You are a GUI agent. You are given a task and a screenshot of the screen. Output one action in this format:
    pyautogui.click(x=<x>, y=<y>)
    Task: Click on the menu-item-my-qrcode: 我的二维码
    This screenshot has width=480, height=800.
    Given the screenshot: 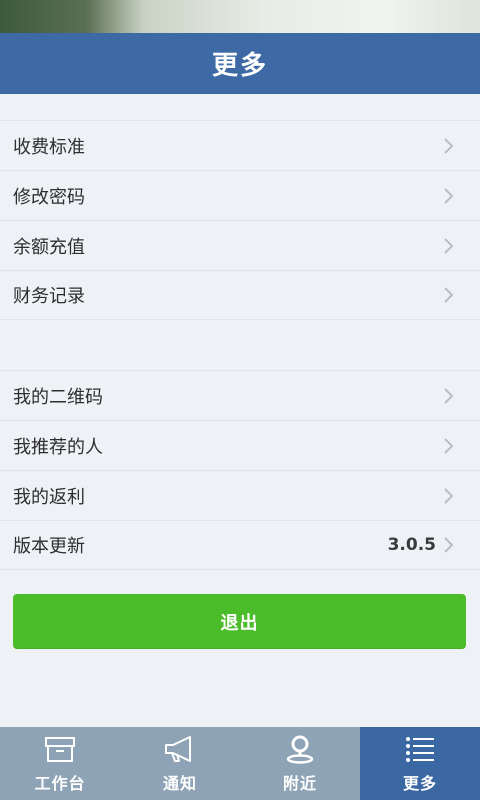 What is the action you would take?
    pyautogui.click(x=240, y=395)
    